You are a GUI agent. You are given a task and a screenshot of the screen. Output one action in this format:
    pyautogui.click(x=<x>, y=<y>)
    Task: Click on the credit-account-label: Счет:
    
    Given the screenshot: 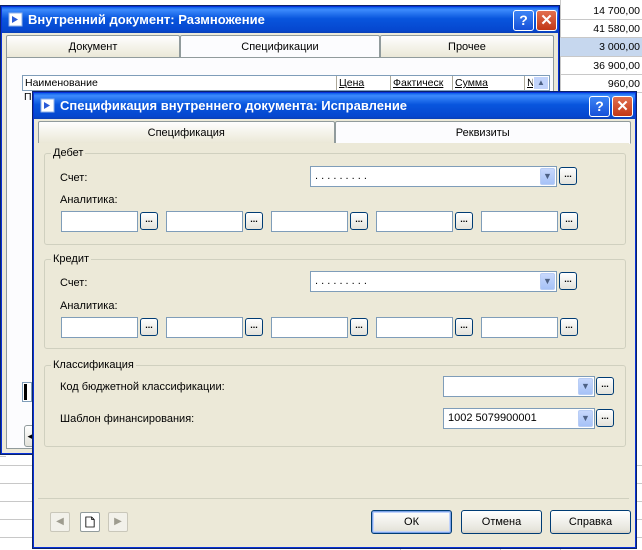 What is the action you would take?
    pyautogui.click(x=74, y=283)
    